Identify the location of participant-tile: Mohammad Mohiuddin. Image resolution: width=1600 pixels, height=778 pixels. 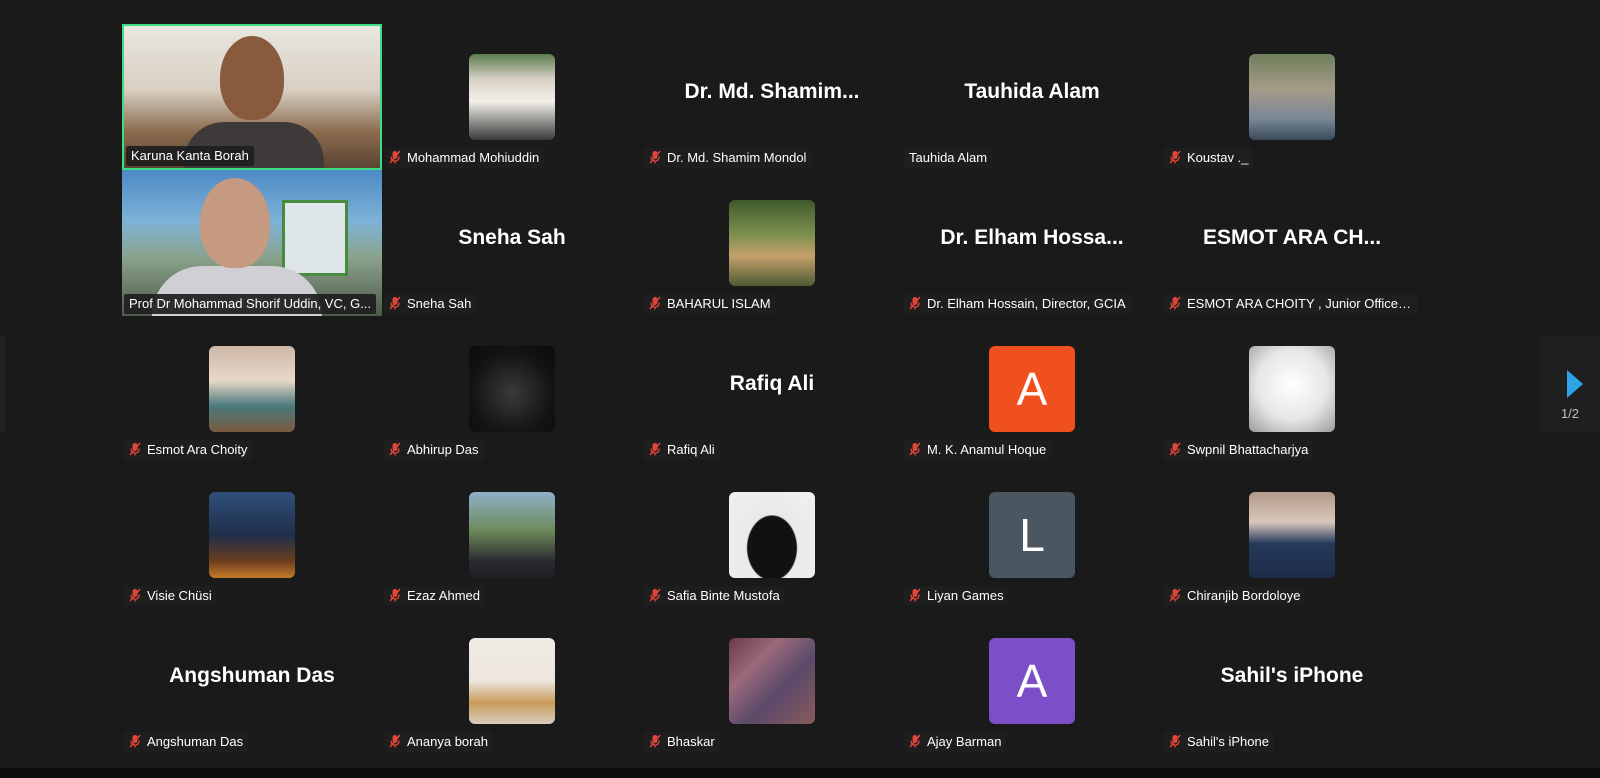
(512, 97).